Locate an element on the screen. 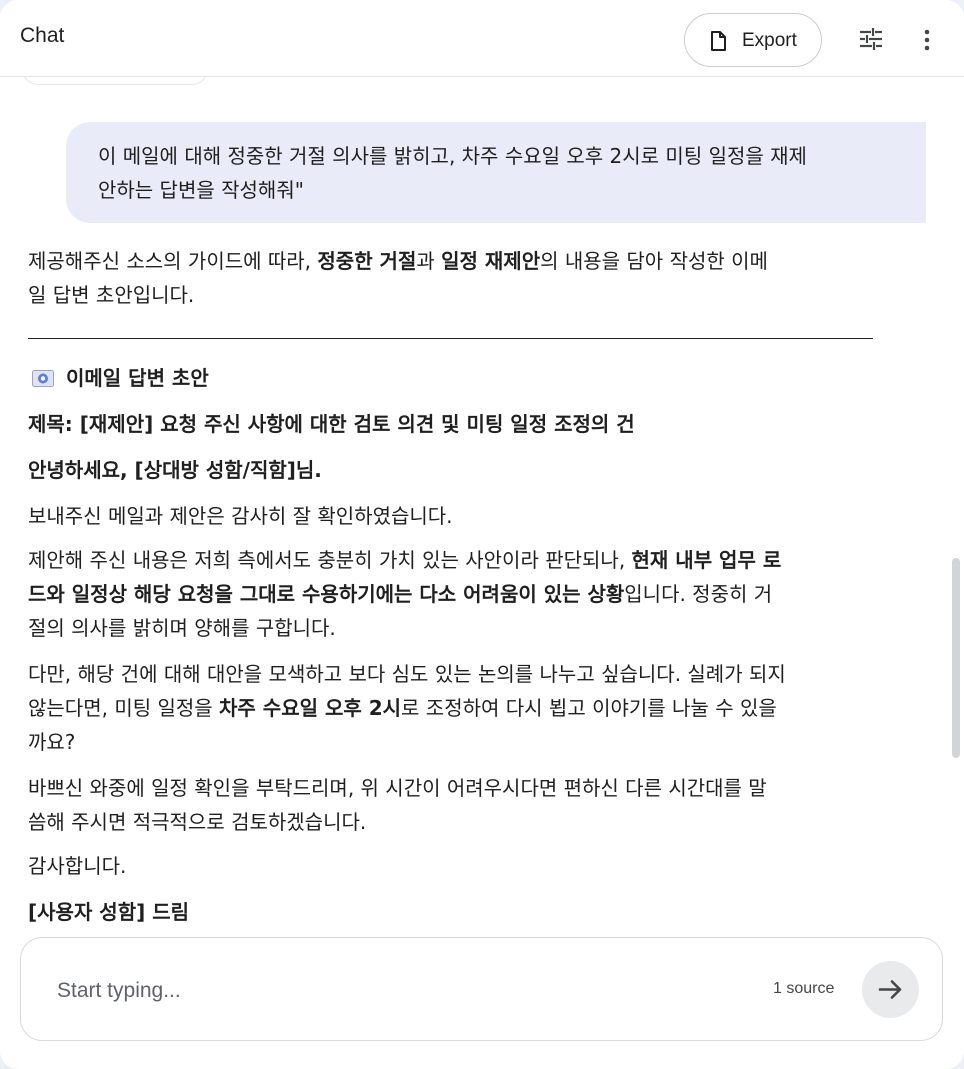 The height and width of the screenshot is (1069, 964). email-signature: [사용자 성함] 드림 is located at coordinates (109, 912).